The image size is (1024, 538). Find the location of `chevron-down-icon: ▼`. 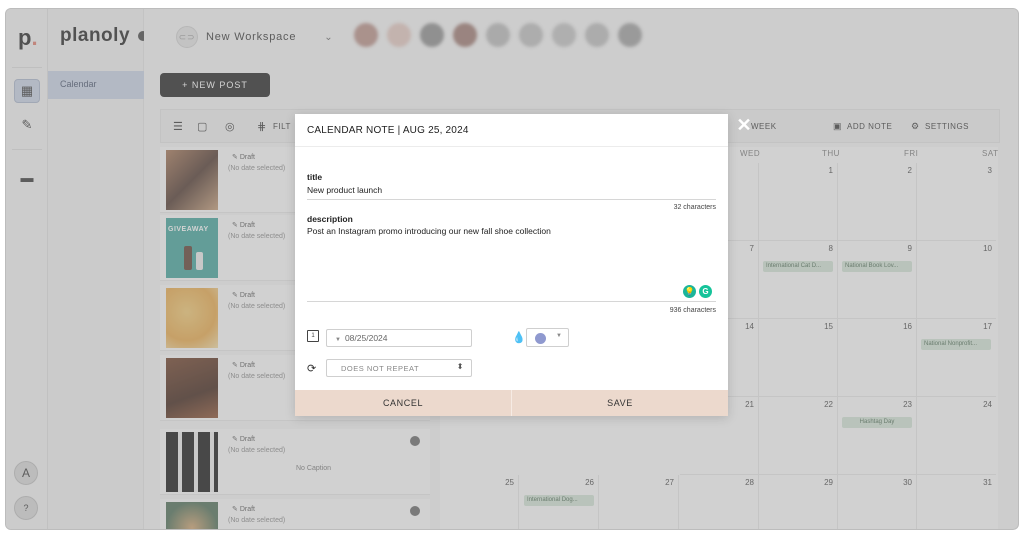

chevron-down-icon: ▼ is located at coordinates (559, 336).